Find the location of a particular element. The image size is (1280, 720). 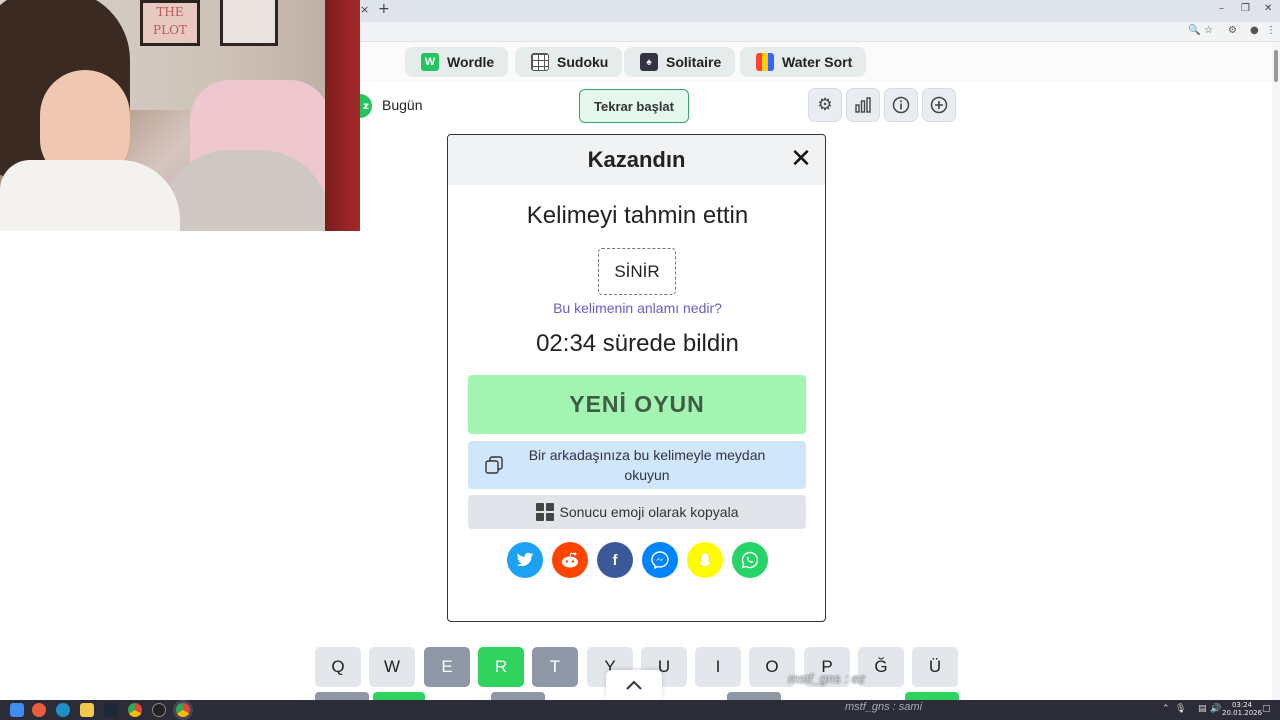

nav-label: Solitaire is located at coordinates (694, 62).